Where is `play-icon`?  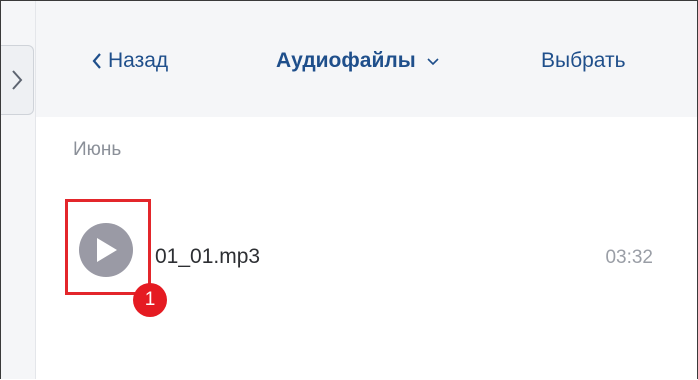
play-icon is located at coordinates (107, 250).